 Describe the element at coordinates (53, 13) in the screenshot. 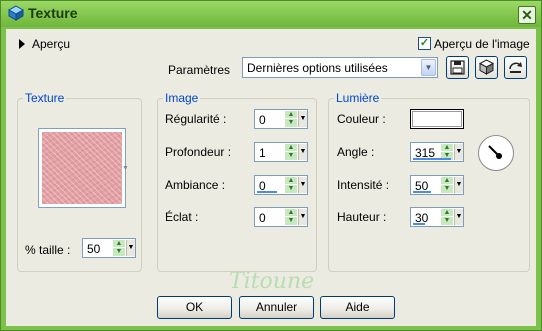

I see `window-title: Texture` at that location.